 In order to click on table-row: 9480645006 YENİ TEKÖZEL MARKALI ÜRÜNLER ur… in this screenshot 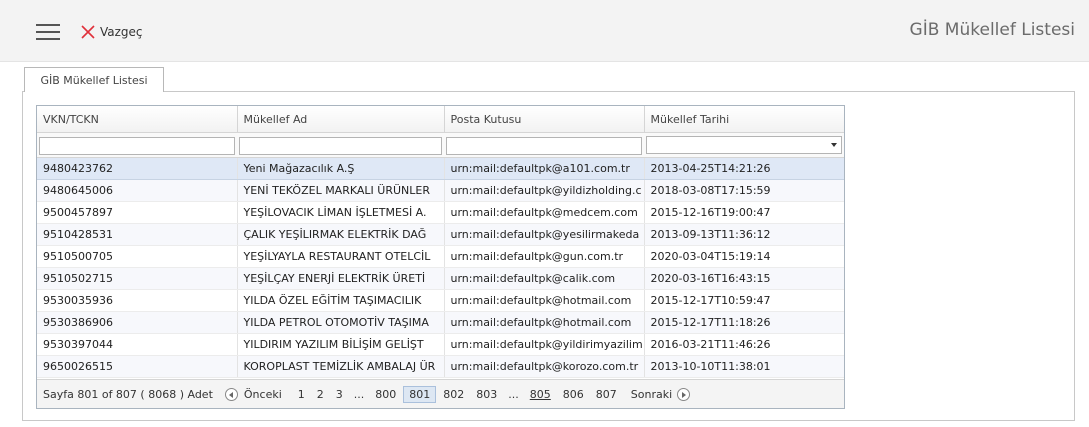, I will do `click(440, 190)`.